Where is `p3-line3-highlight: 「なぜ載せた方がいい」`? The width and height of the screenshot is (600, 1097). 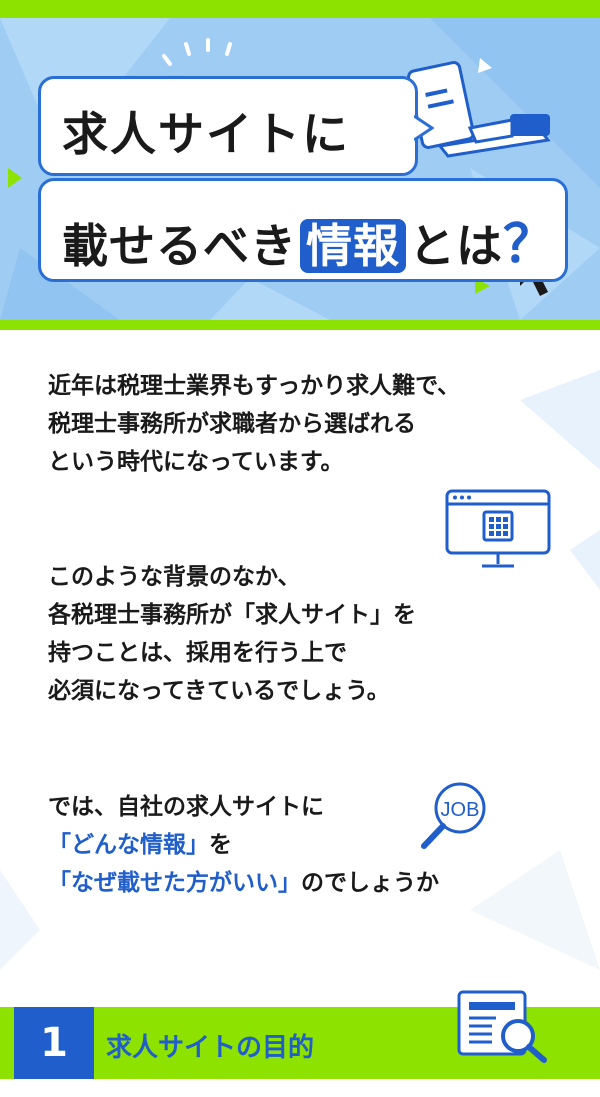 p3-line3-highlight: 「なぜ載せた方がいい」 is located at coordinates (174, 883).